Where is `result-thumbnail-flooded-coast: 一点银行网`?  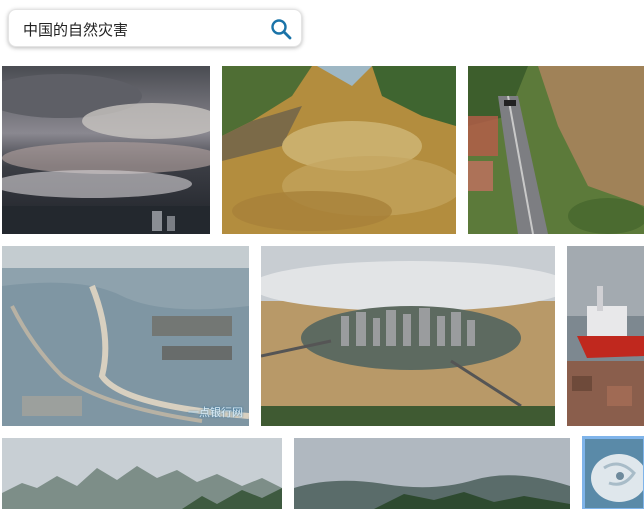 result-thumbnail-flooded-coast: 一点银行网 is located at coordinates (125, 336).